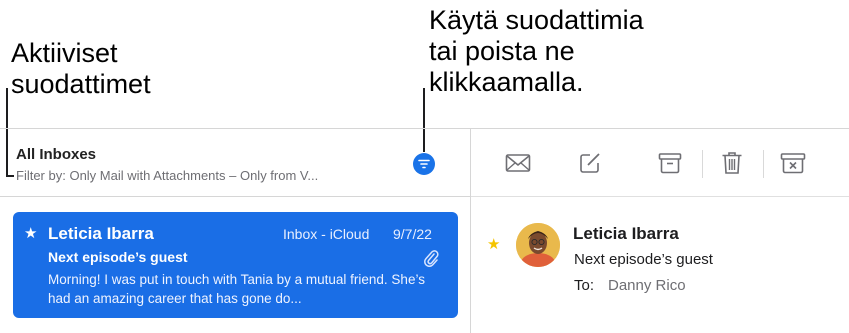 This screenshot has width=849, height=333. What do you see at coordinates (326, 234) in the screenshot?
I see `message-mailbox: Inbox - iCloud` at bounding box center [326, 234].